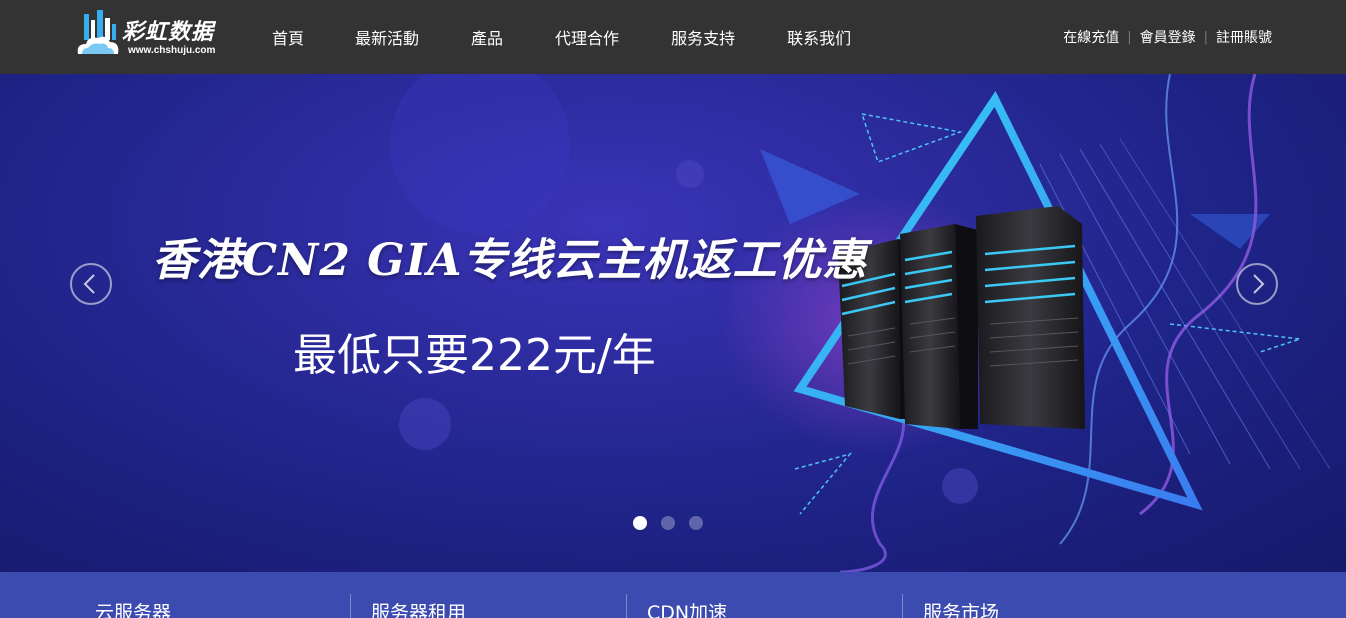 The width and height of the screenshot is (1346, 618). I want to click on recharge-link: 在線充值, so click(1091, 37).